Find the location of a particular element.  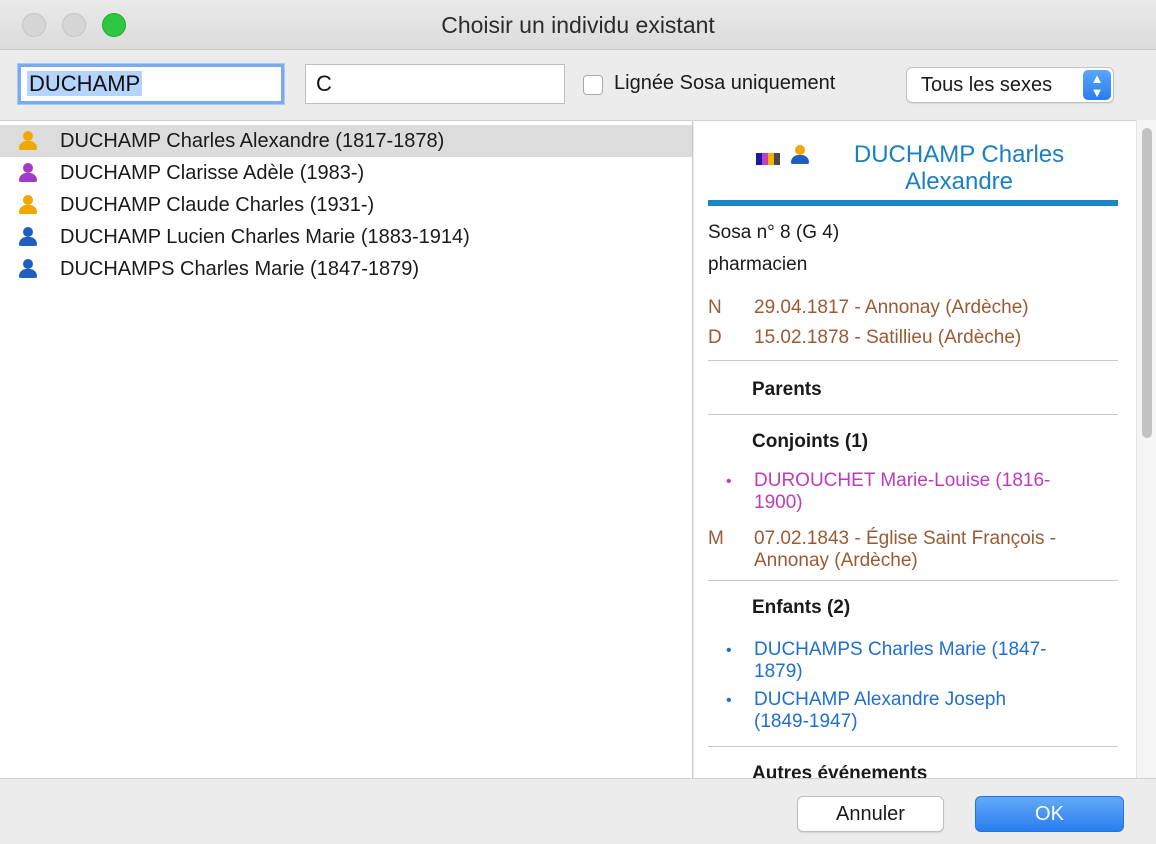

person-icon-female is located at coordinates (28, 174).